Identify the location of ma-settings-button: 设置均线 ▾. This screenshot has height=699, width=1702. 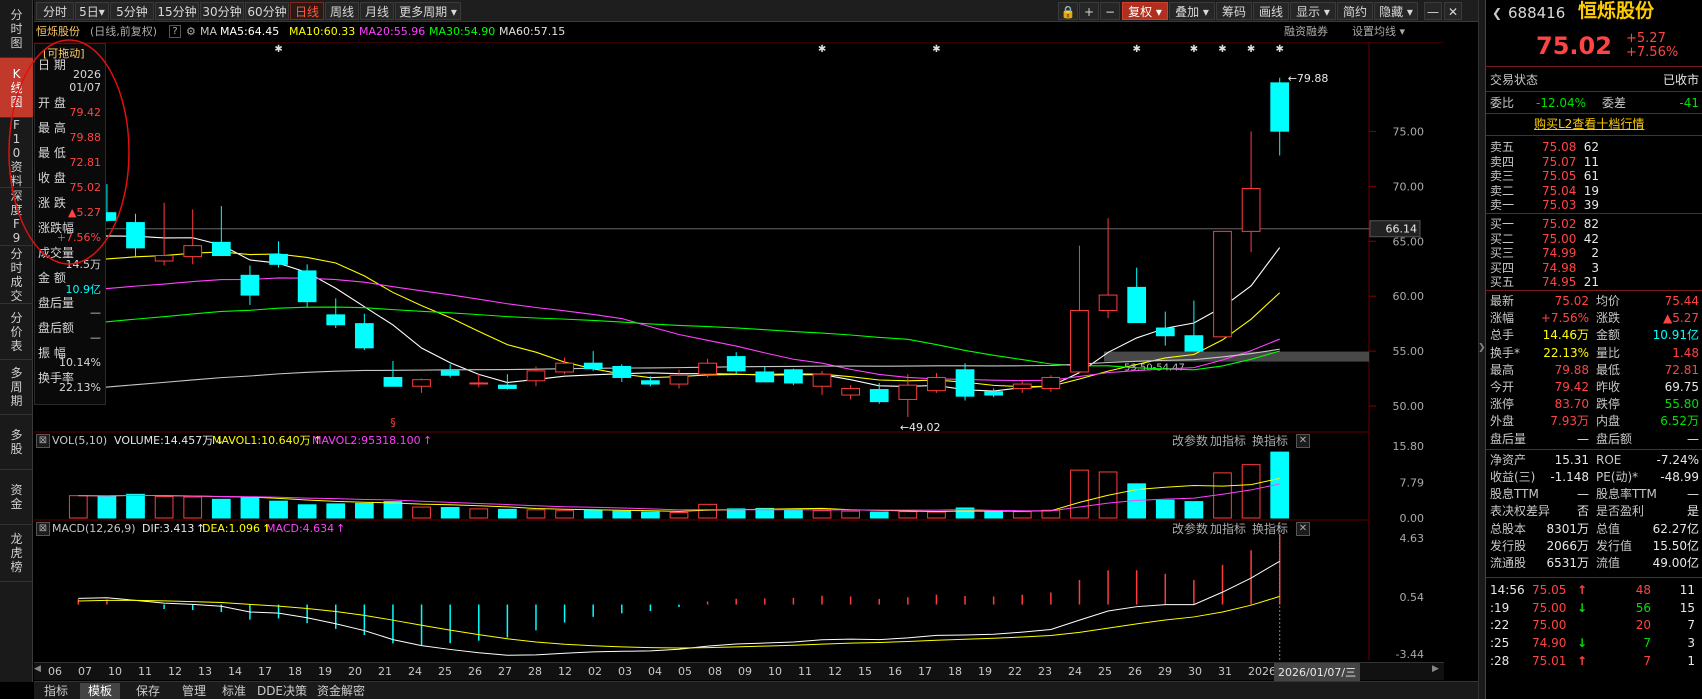
(1378, 32).